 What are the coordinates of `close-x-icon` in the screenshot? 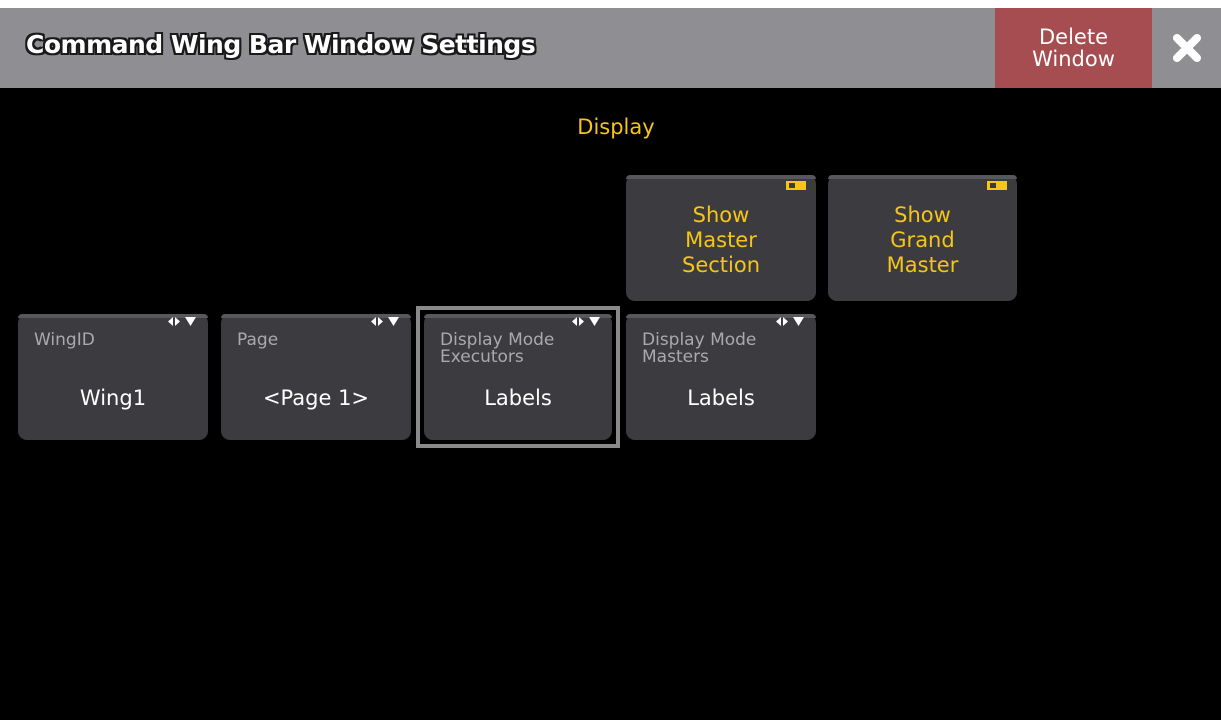 It's located at (1186, 48).